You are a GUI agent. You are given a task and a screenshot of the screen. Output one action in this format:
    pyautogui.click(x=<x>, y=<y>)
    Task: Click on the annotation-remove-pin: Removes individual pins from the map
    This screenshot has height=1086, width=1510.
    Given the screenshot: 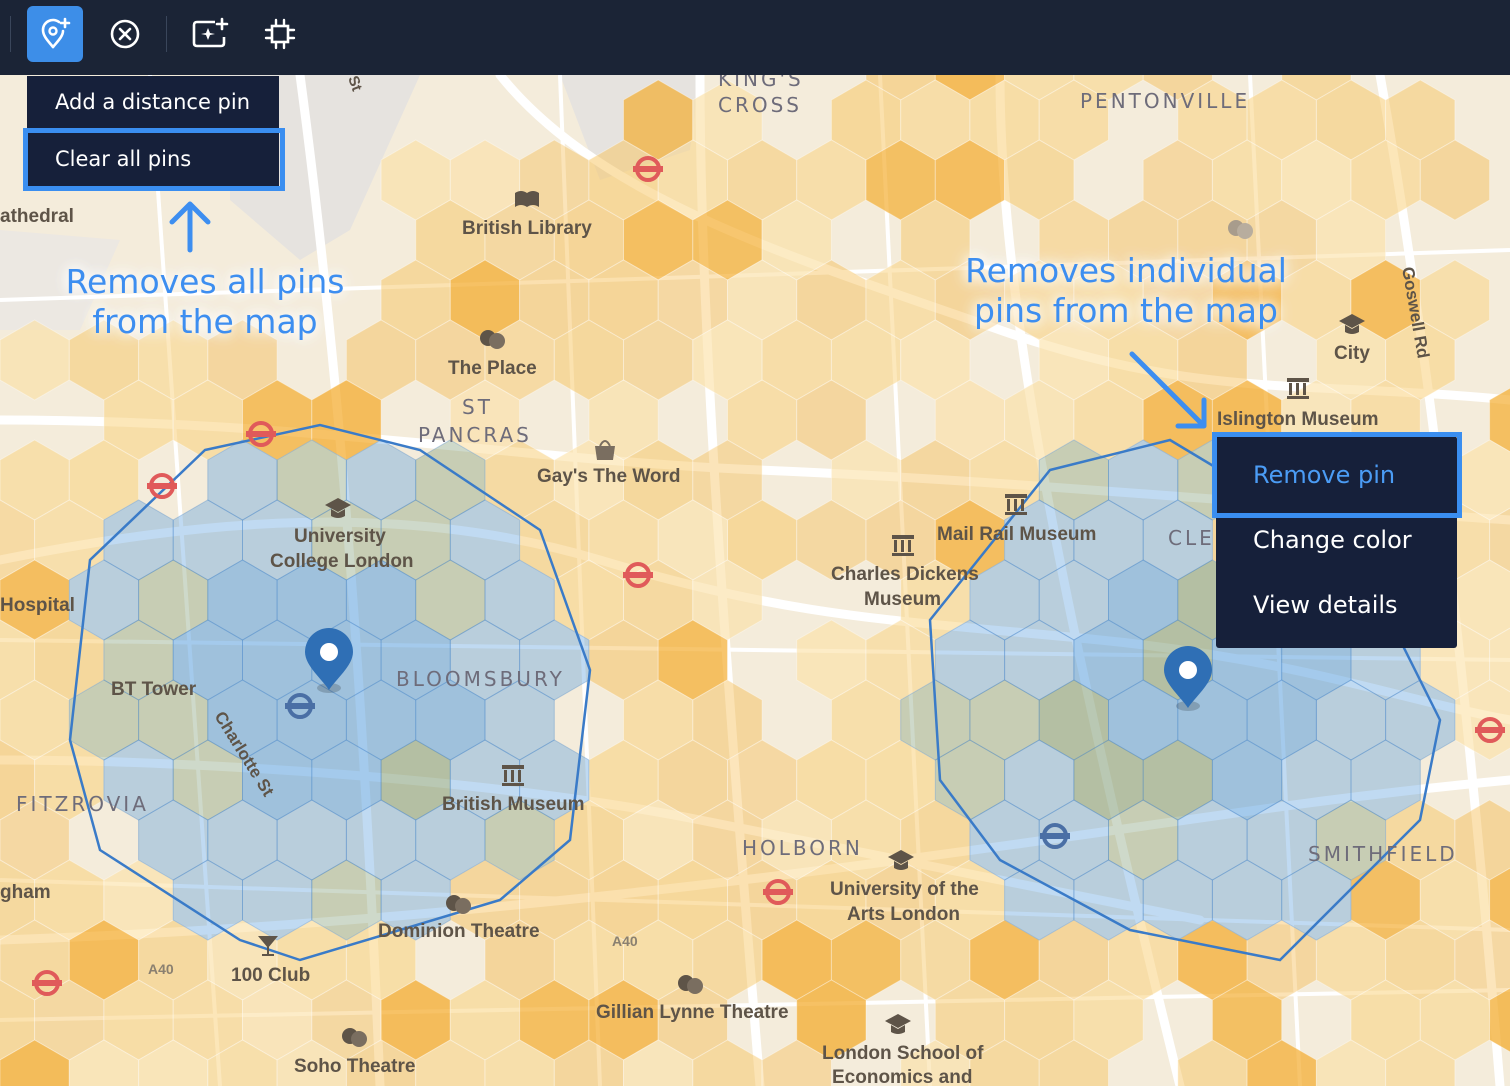 What is the action you would take?
    pyautogui.click(x=1126, y=291)
    